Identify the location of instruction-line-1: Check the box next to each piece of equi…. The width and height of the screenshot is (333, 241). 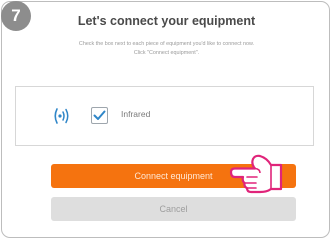
(166, 44).